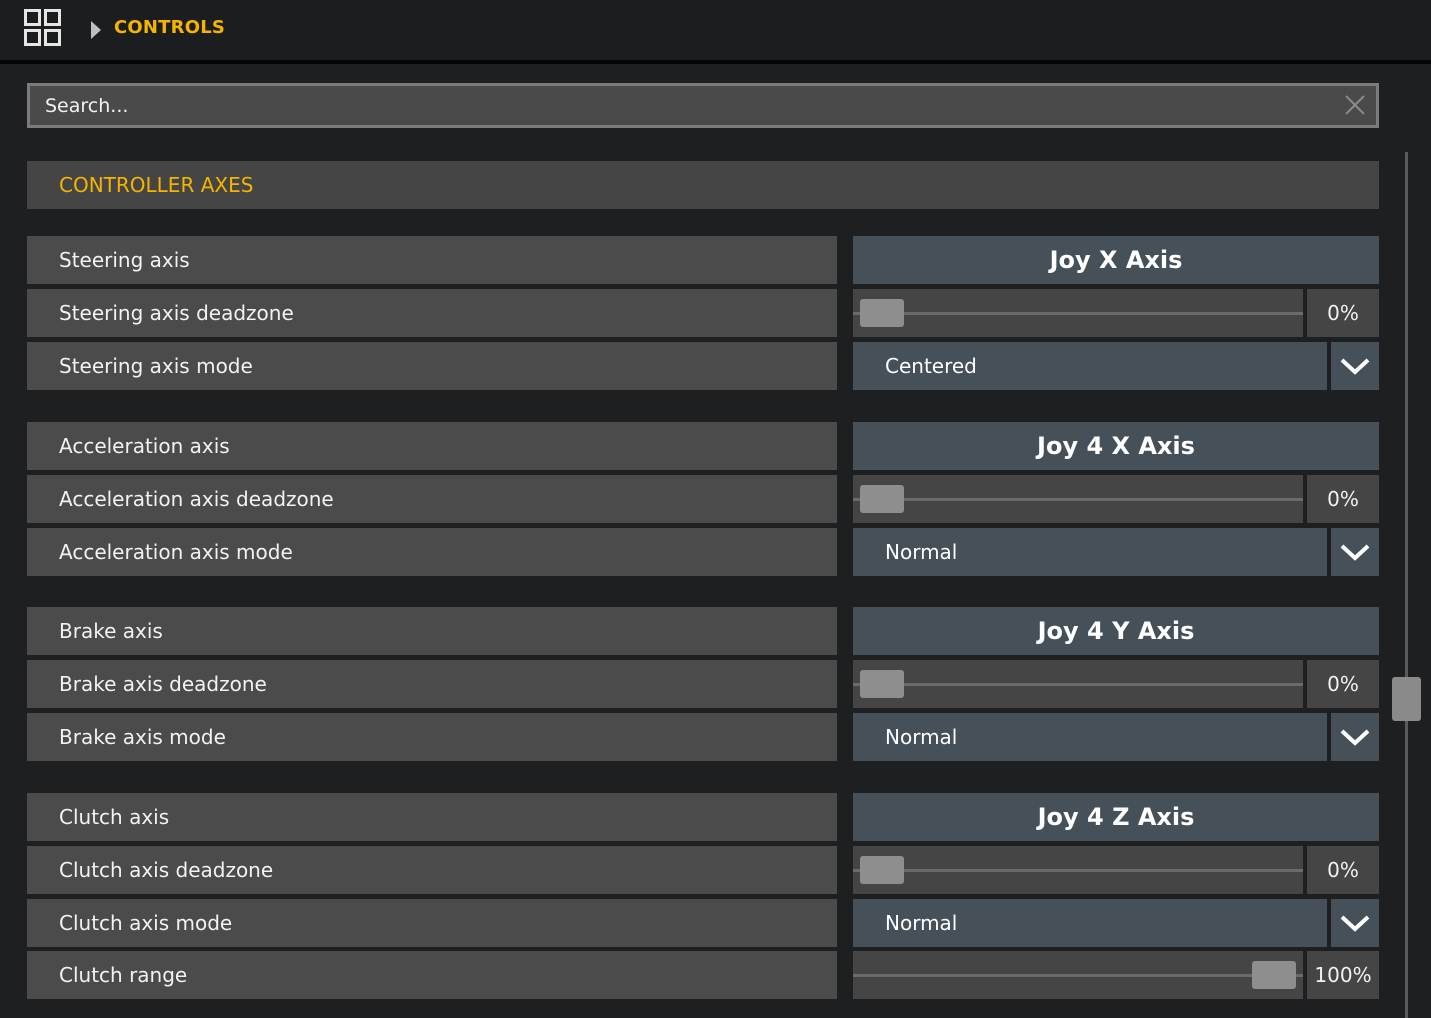 The image size is (1431, 1018). Describe the element at coordinates (1343, 870) in the screenshot. I see `clutch-deadzone-value: 0%` at that location.